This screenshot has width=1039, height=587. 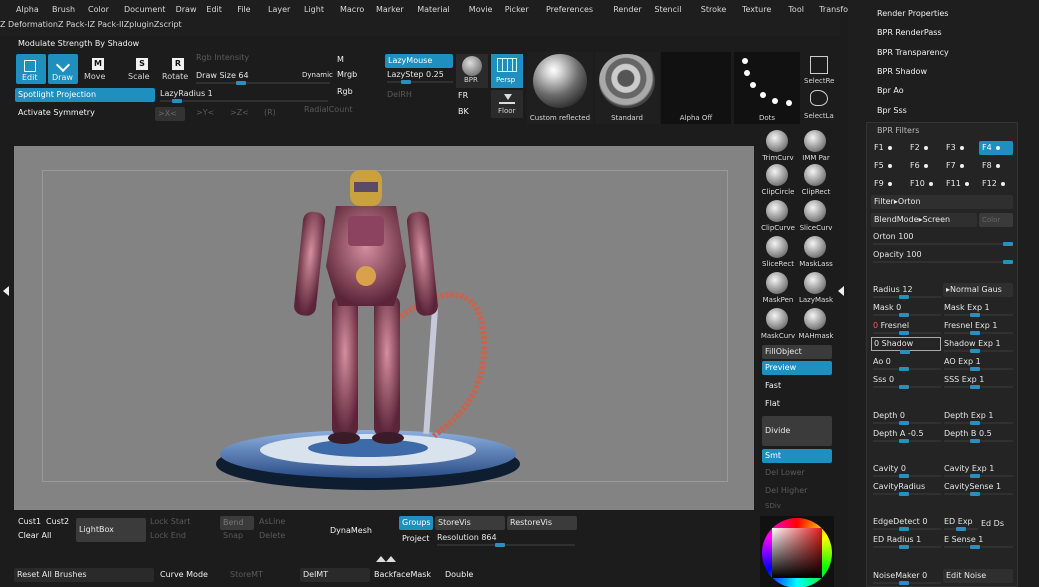 I want to click on preview-button: Preview, so click(x=797, y=368).